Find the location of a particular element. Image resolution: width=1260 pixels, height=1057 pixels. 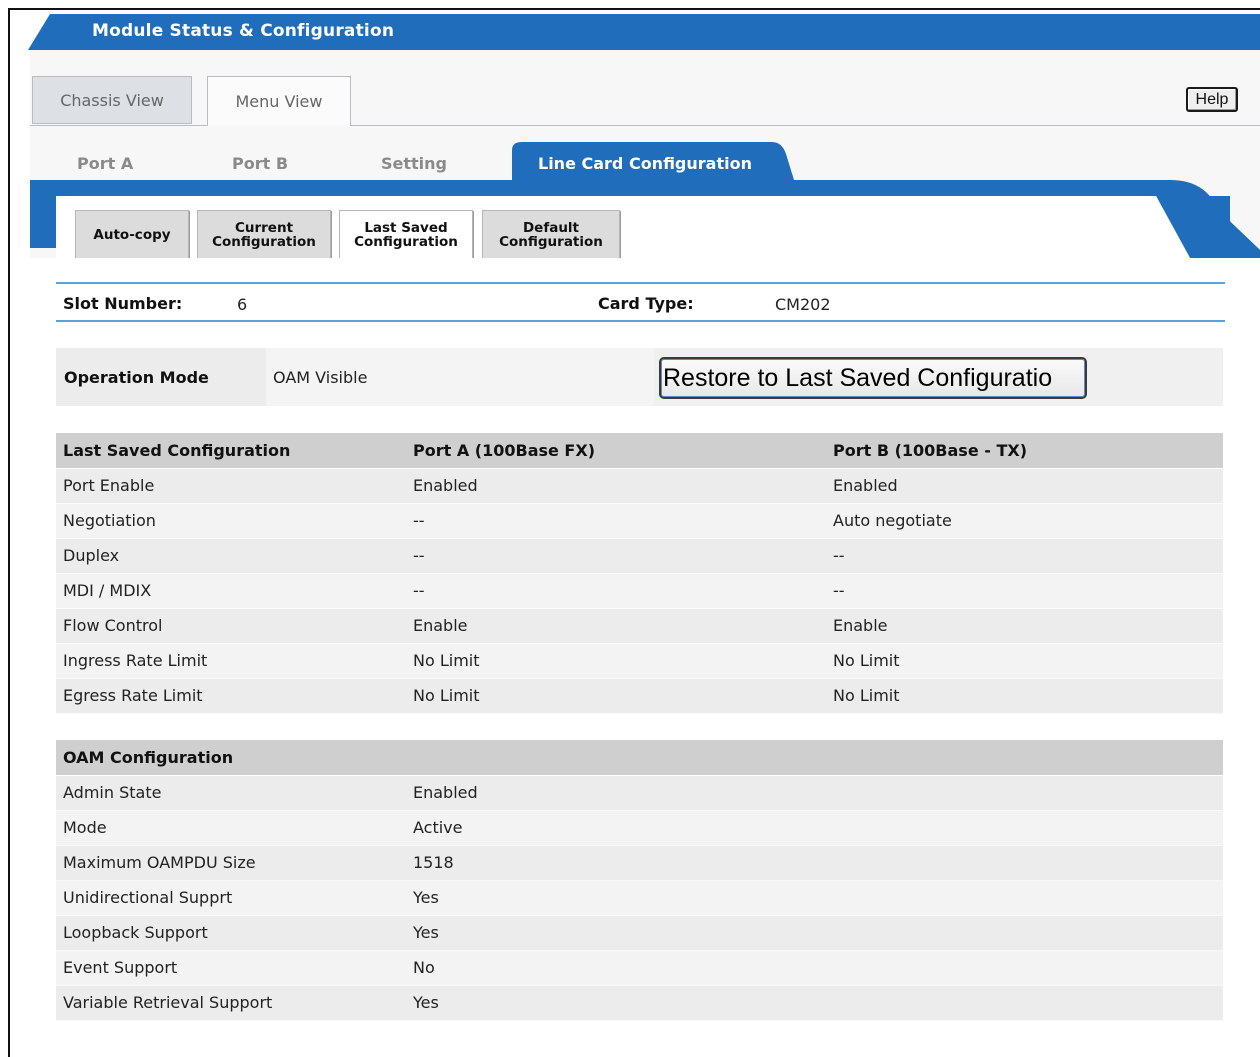

table-row: Duplex -- -- is located at coordinates (639, 556).